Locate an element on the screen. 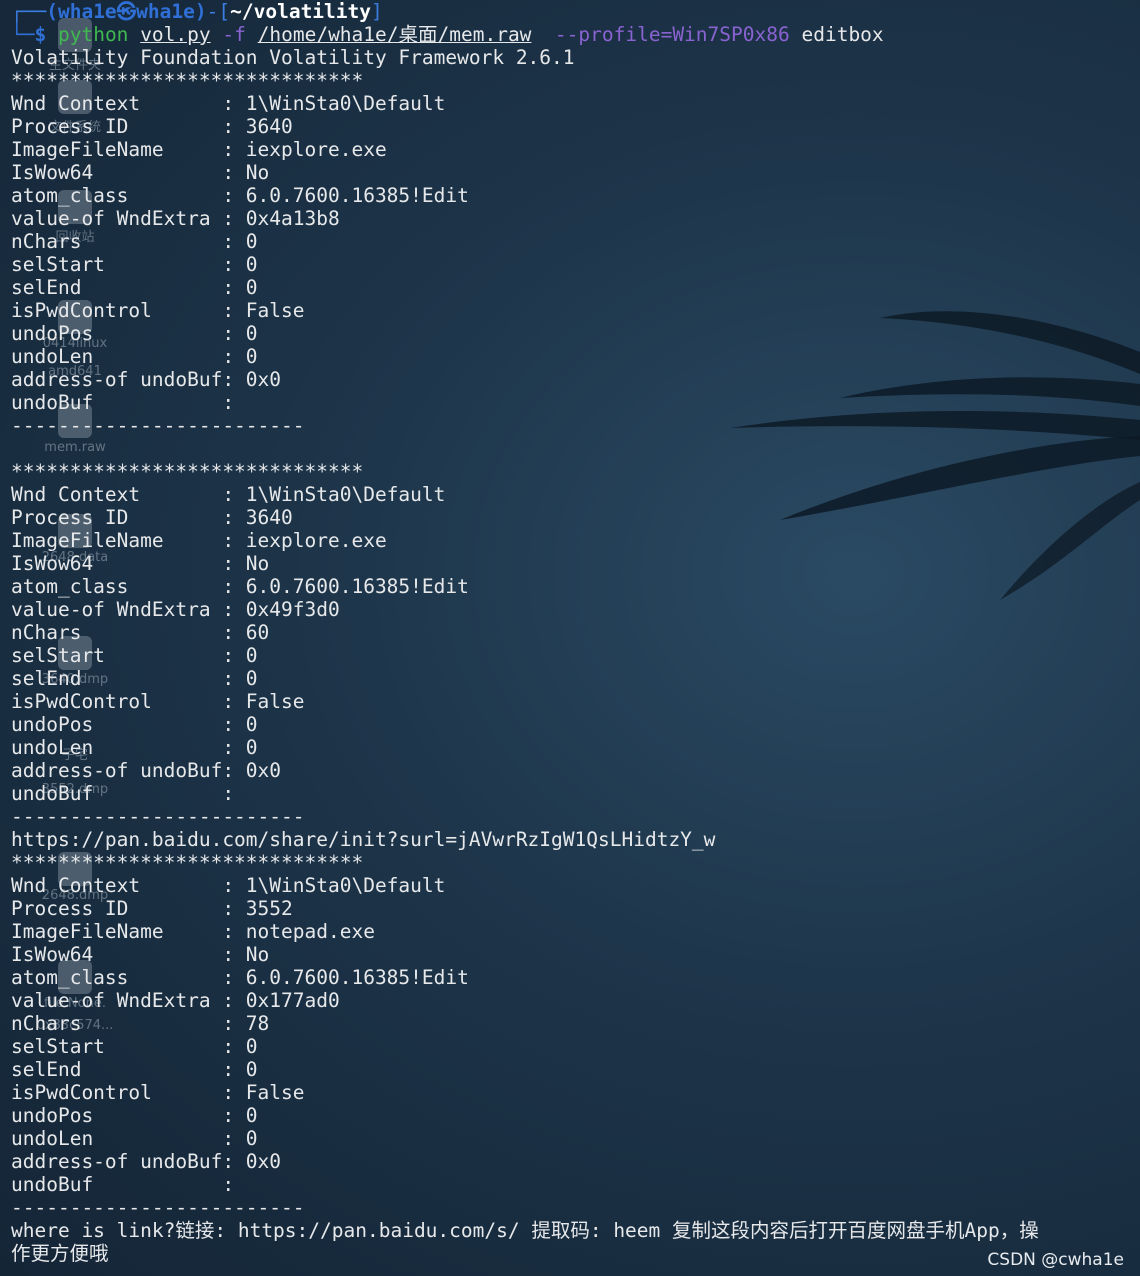 The height and width of the screenshot is (1276, 1140). prompt-header: ┌──(wha1e㉿wha1e)-[~/volatility] is located at coordinates (197, 11).